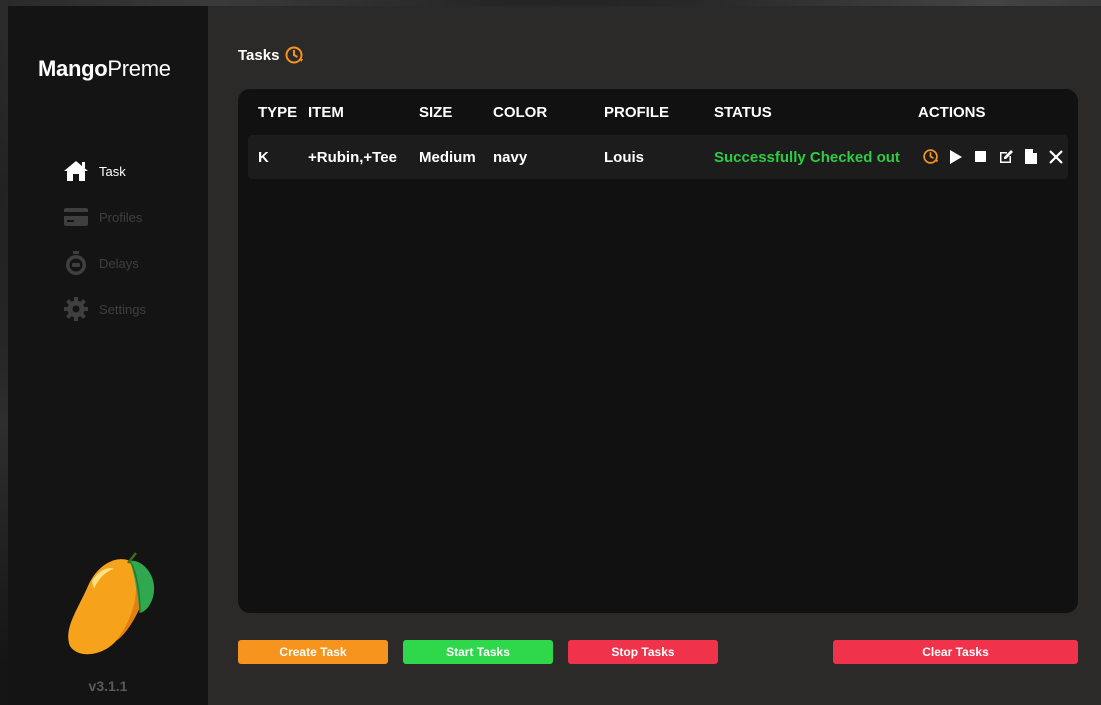  What do you see at coordinates (980, 156) in the screenshot?
I see `stop-icon` at bounding box center [980, 156].